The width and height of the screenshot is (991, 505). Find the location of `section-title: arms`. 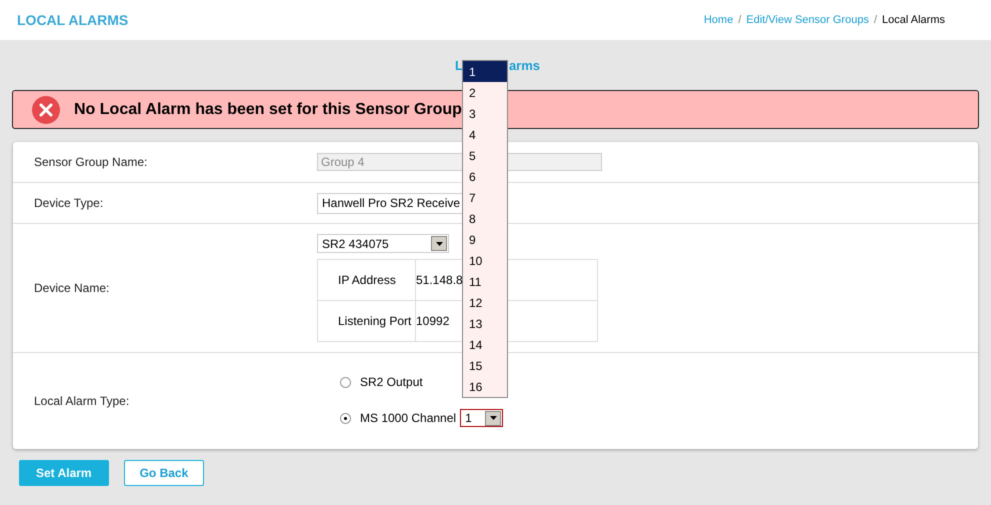

section-title: arms is located at coordinates (524, 66).